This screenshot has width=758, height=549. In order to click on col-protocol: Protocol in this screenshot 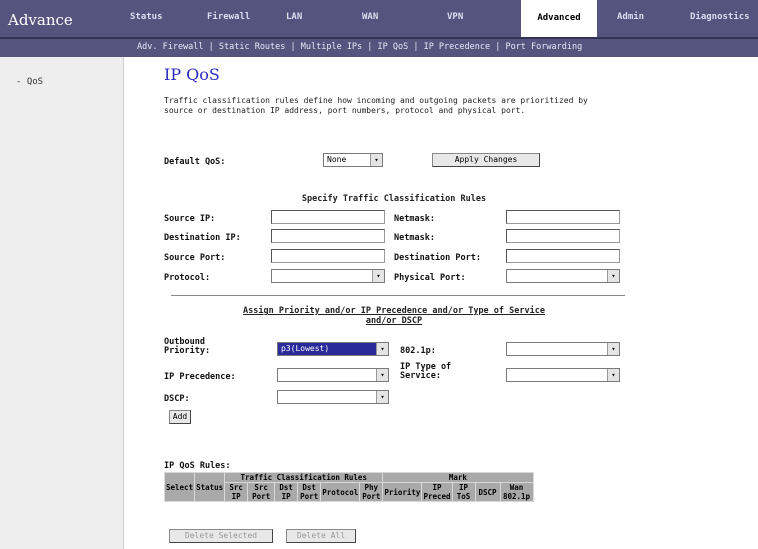, I will do `click(340, 492)`.